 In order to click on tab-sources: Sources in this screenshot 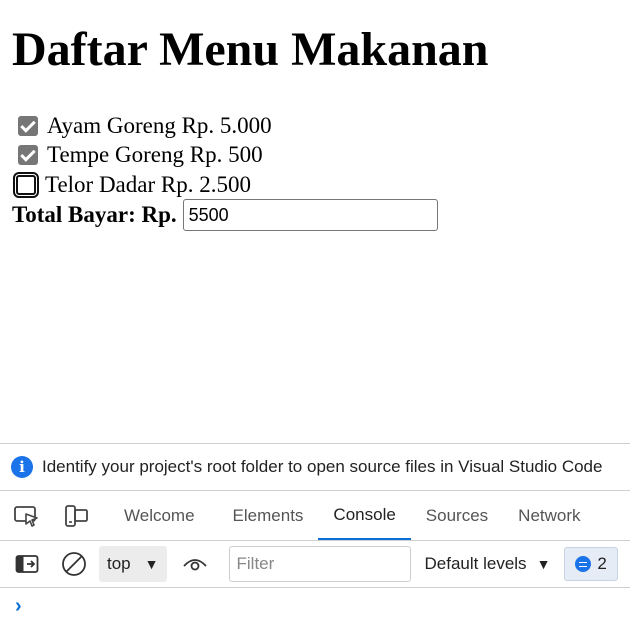, I will do `click(457, 515)`.